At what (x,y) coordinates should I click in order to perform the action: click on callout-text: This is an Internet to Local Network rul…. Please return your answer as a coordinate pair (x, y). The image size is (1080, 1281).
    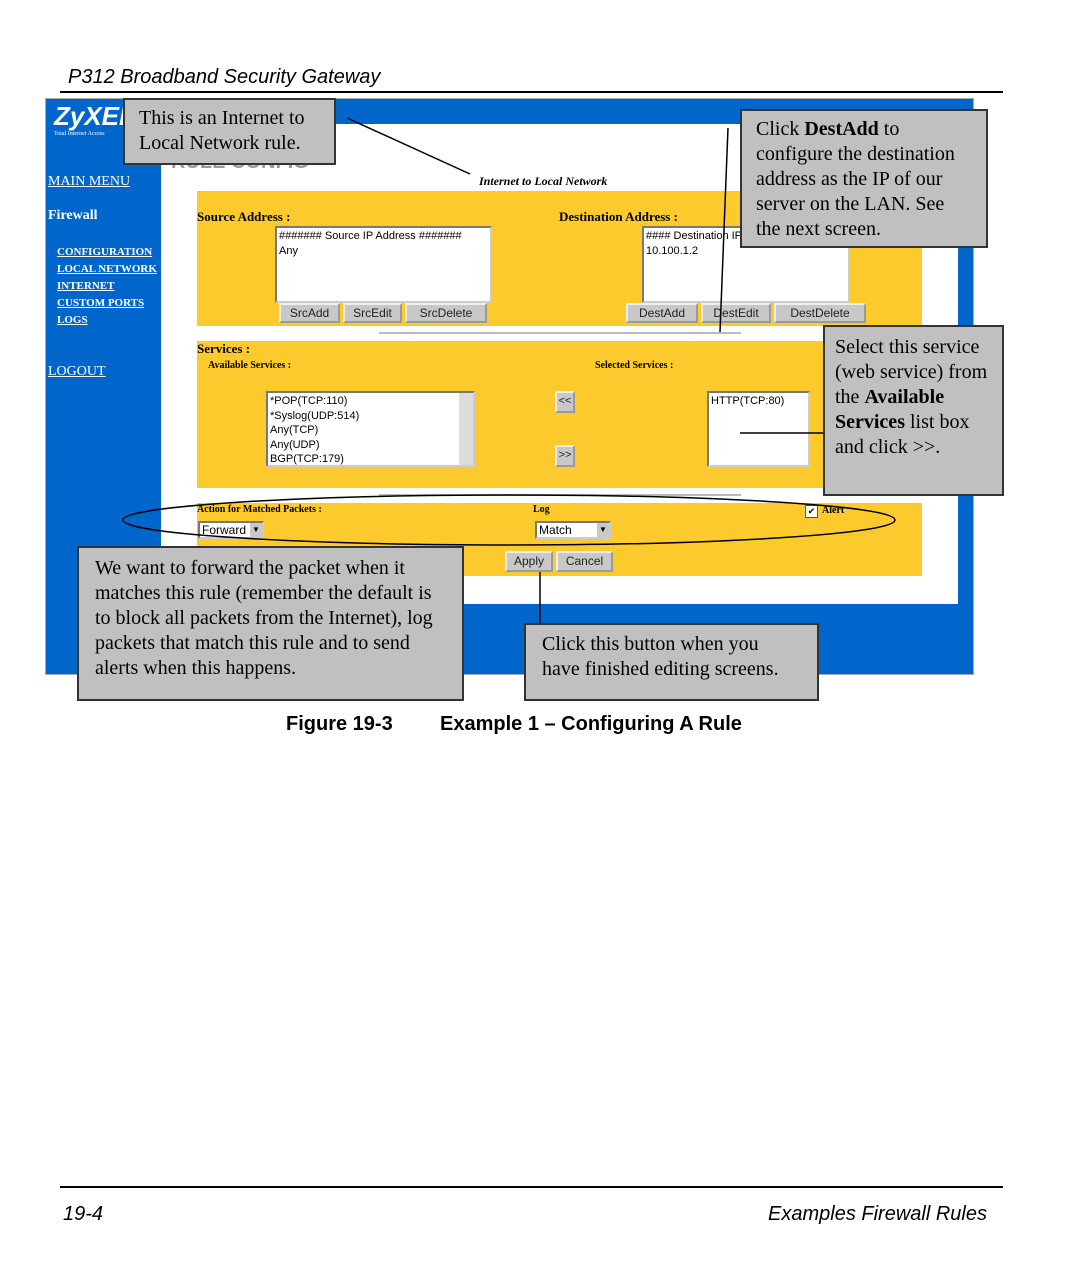
    Looking at the image, I should click on (222, 130).